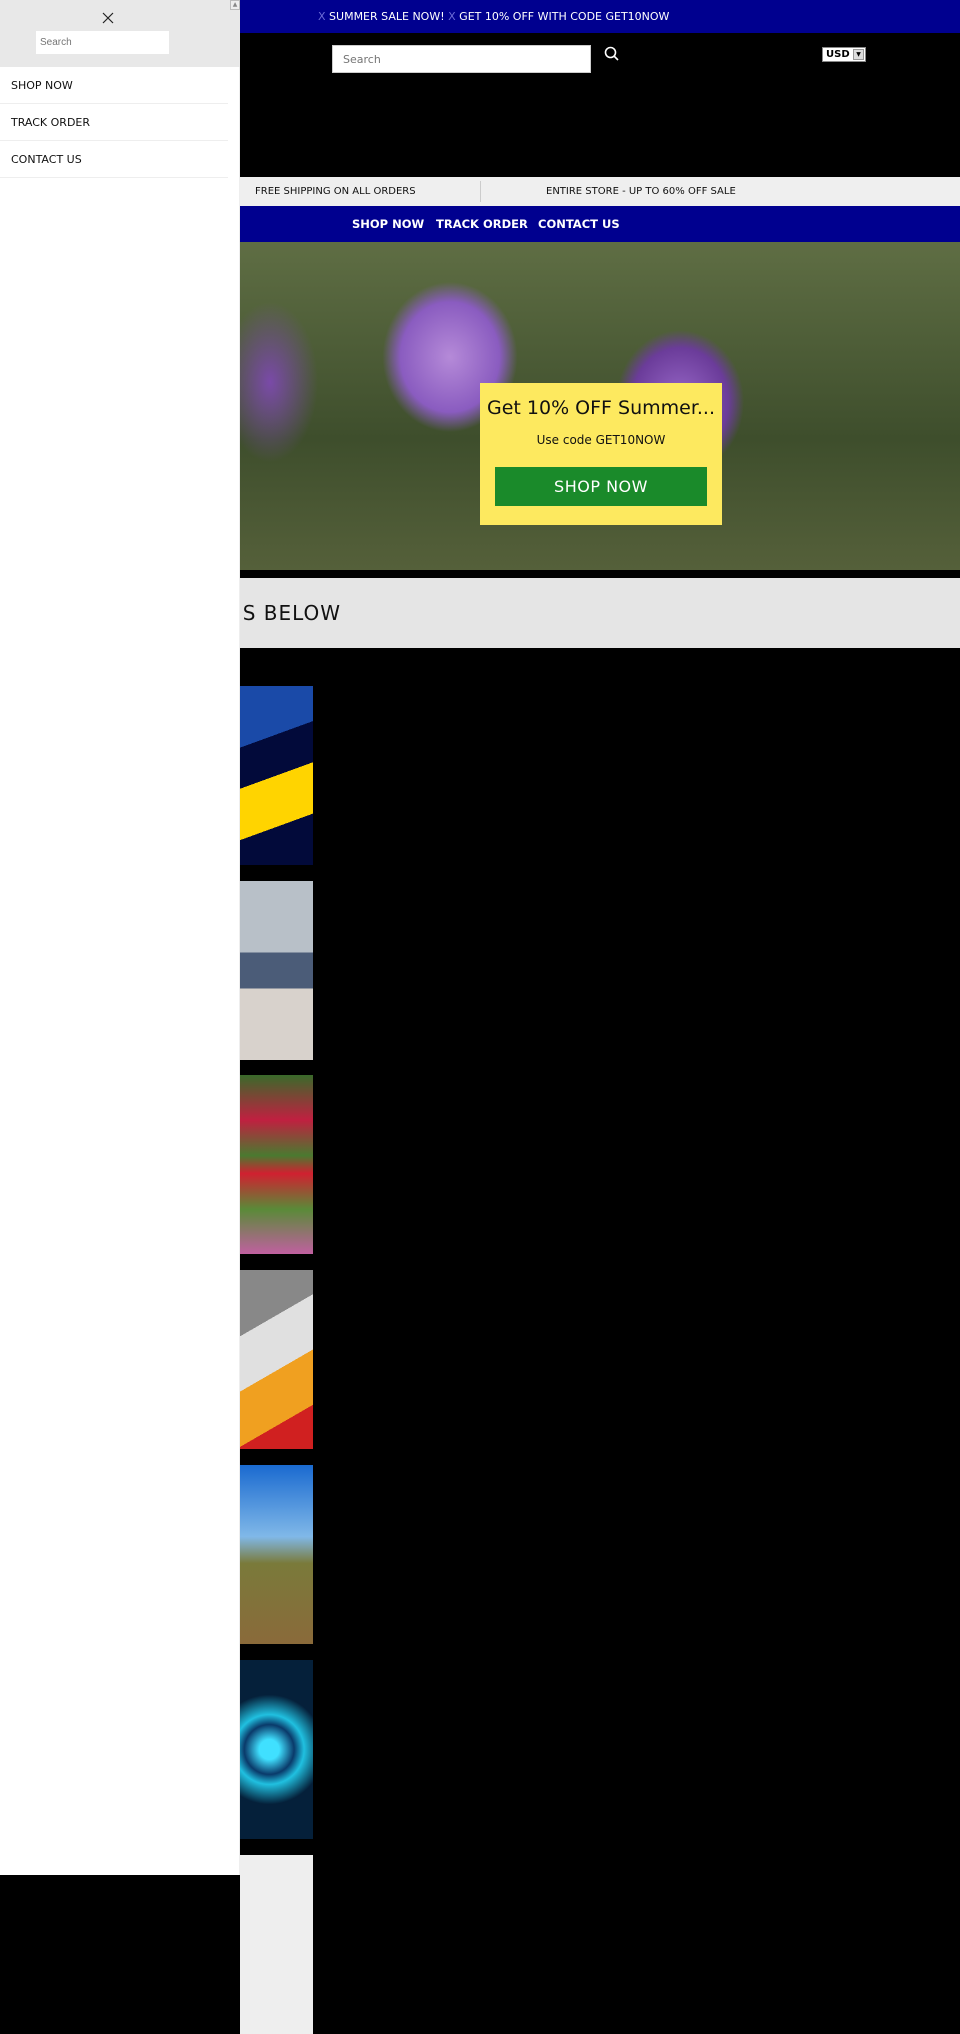 The height and width of the screenshot is (2034, 960). I want to click on drawer-header, so click(120, 33).